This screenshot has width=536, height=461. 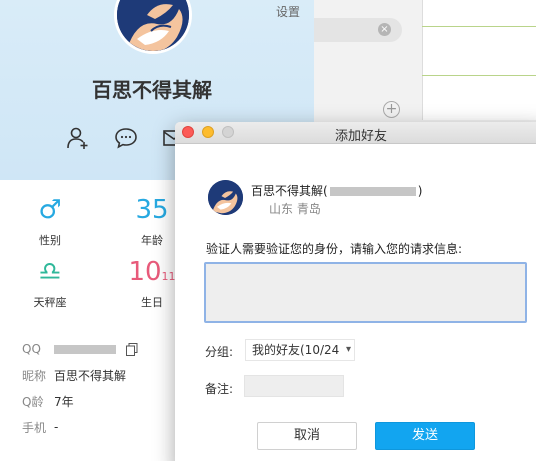 I want to click on stat-constellation: ♎ 天秤座, so click(x=50, y=282).